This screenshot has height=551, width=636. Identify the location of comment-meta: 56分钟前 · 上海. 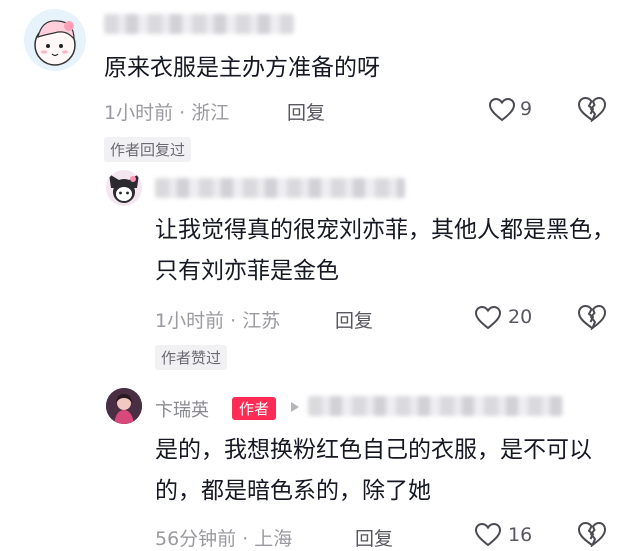
(224, 539).